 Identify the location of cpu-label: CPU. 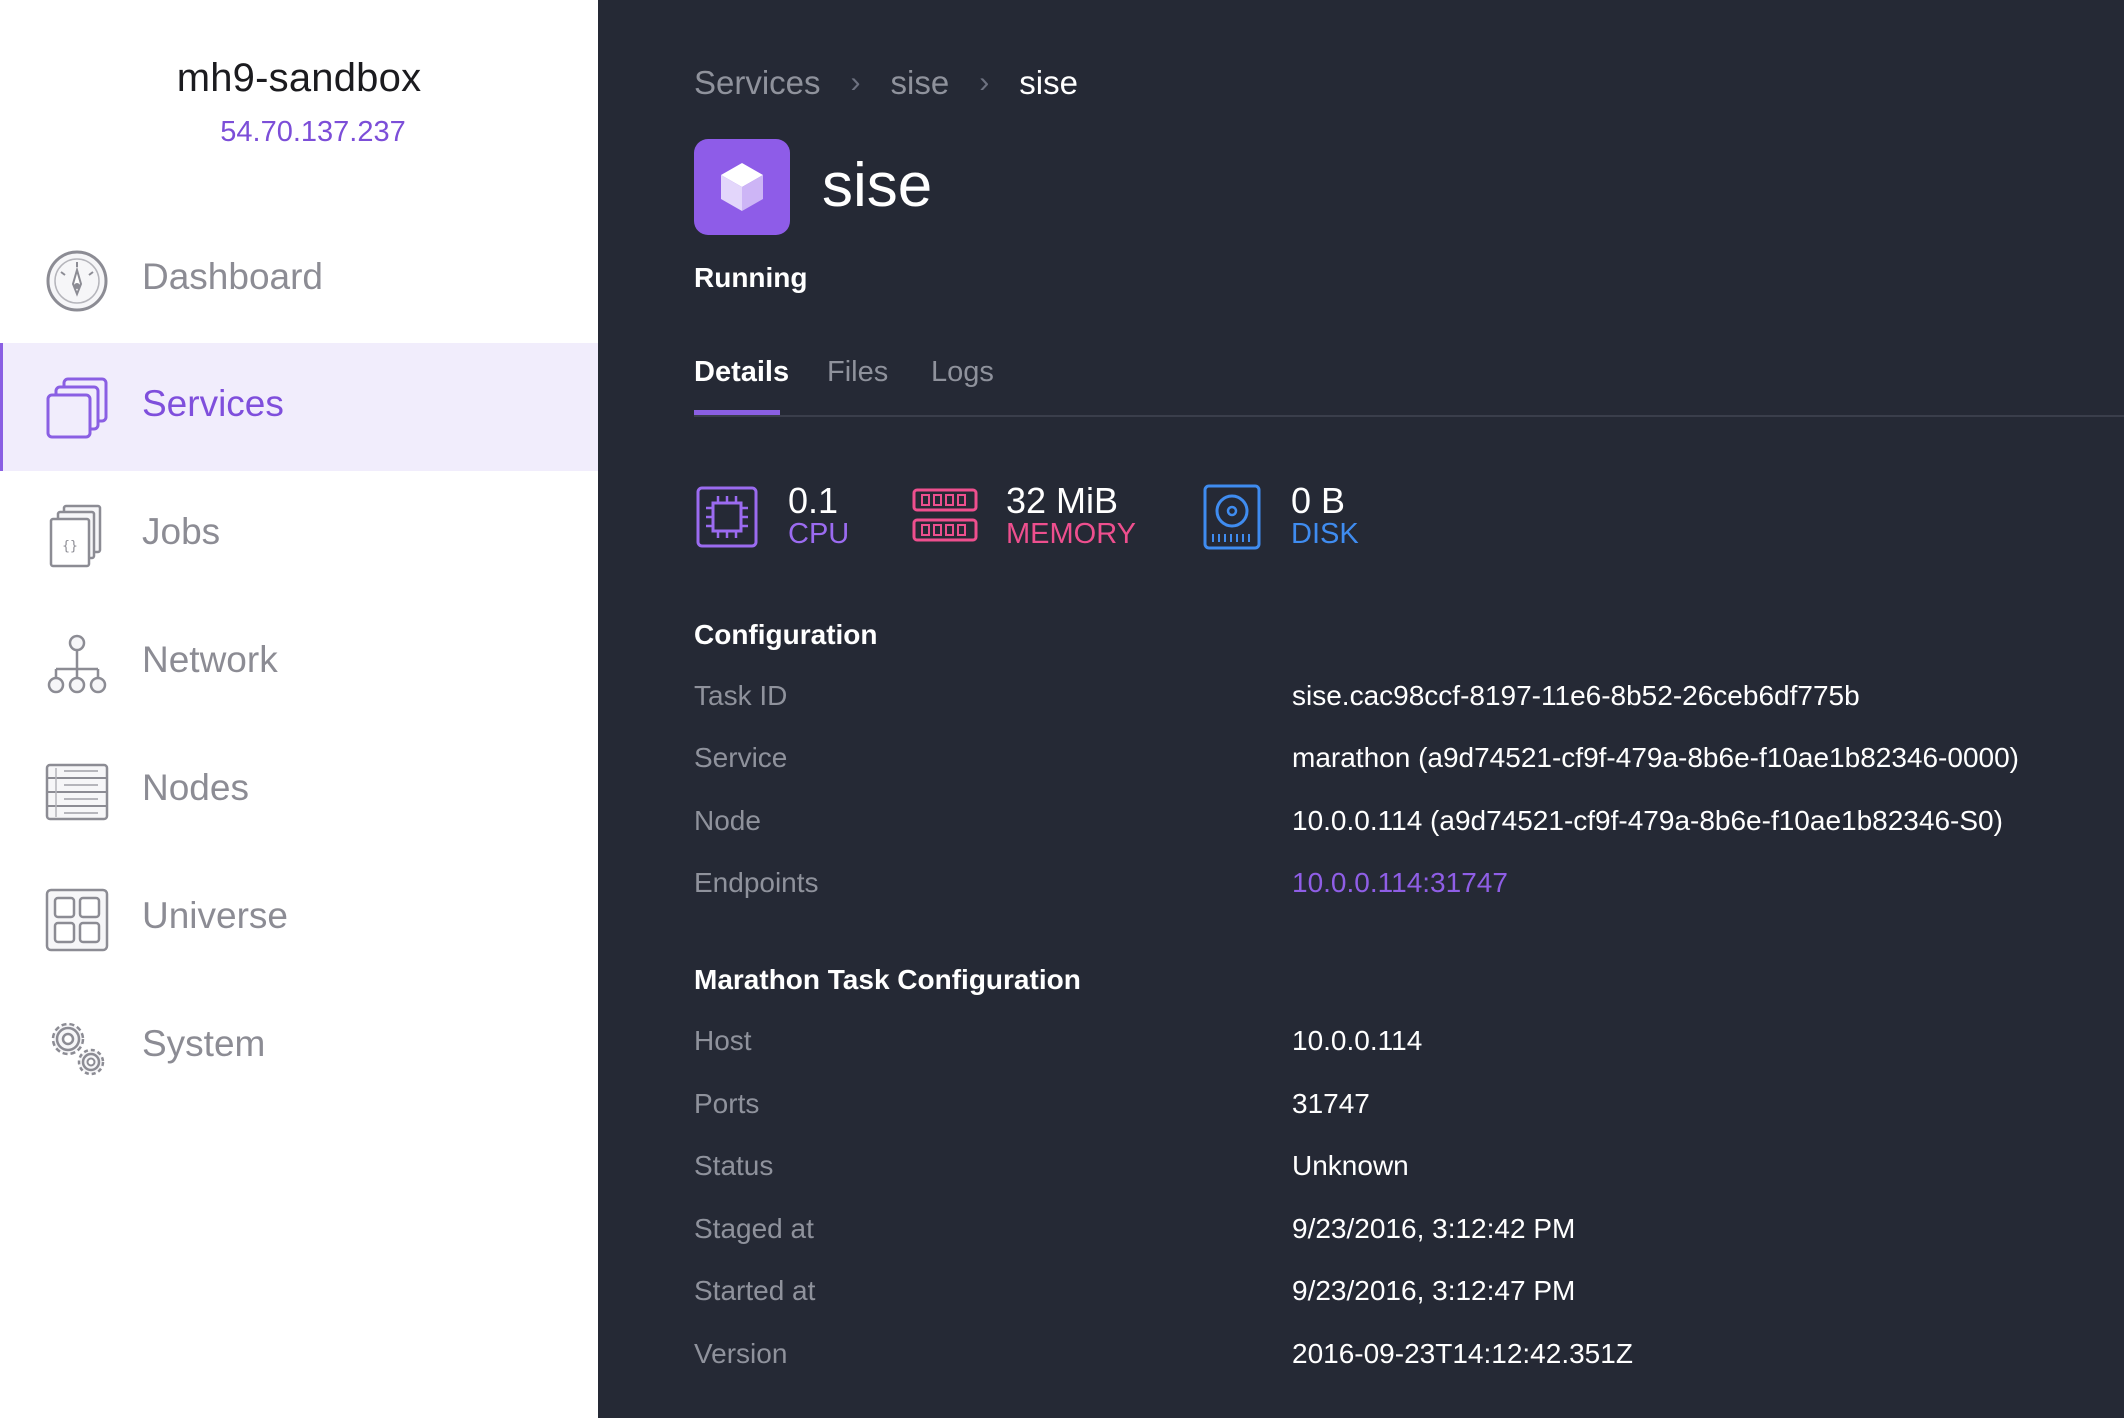
(819, 534).